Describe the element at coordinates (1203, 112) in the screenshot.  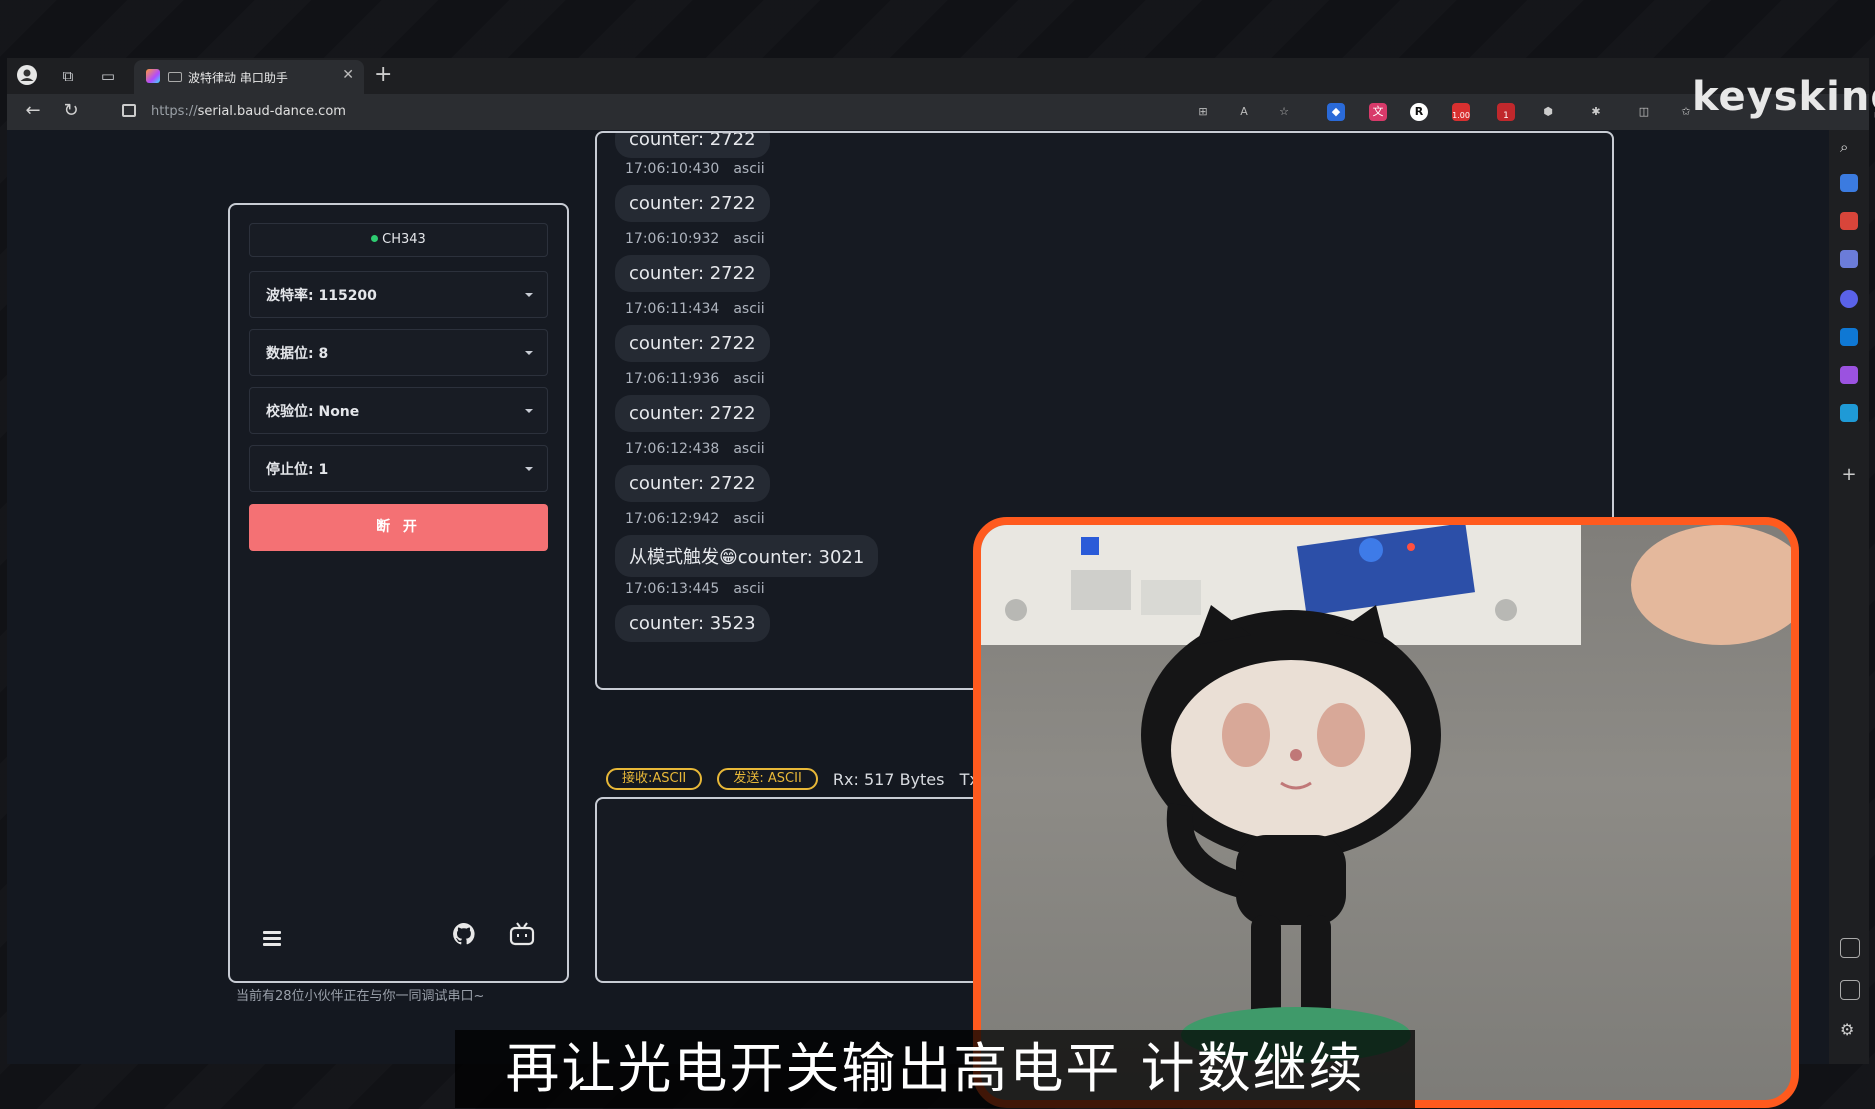
I see `app-available-icon: ⊞` at that location.